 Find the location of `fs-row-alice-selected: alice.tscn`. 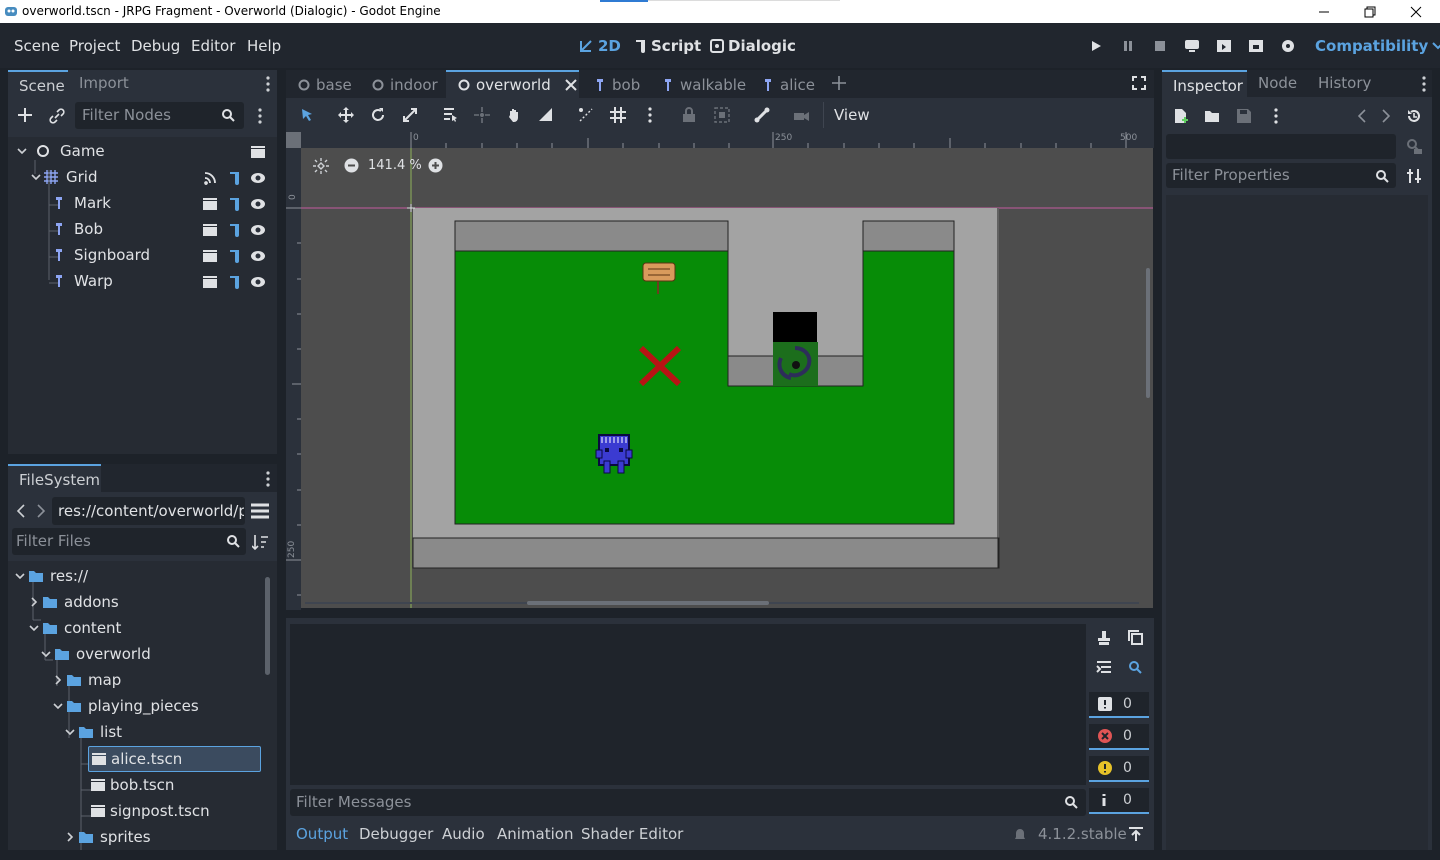

fs-row-alice-selected: alice.tscn is located at coordinates (174, 759).